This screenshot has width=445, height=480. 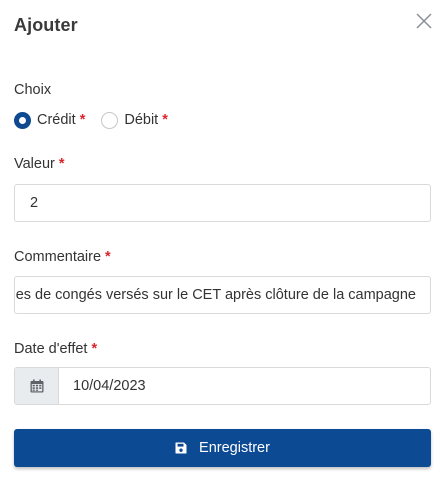 I want to click on comment-label: Commentaire *, so click(x=62, y=257).